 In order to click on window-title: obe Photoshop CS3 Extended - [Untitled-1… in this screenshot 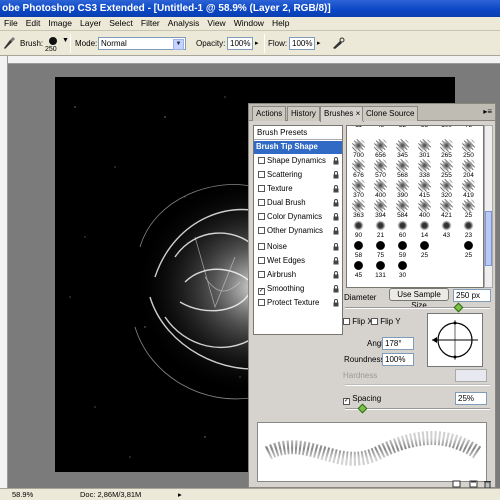, I will do `click(250, 8)`.